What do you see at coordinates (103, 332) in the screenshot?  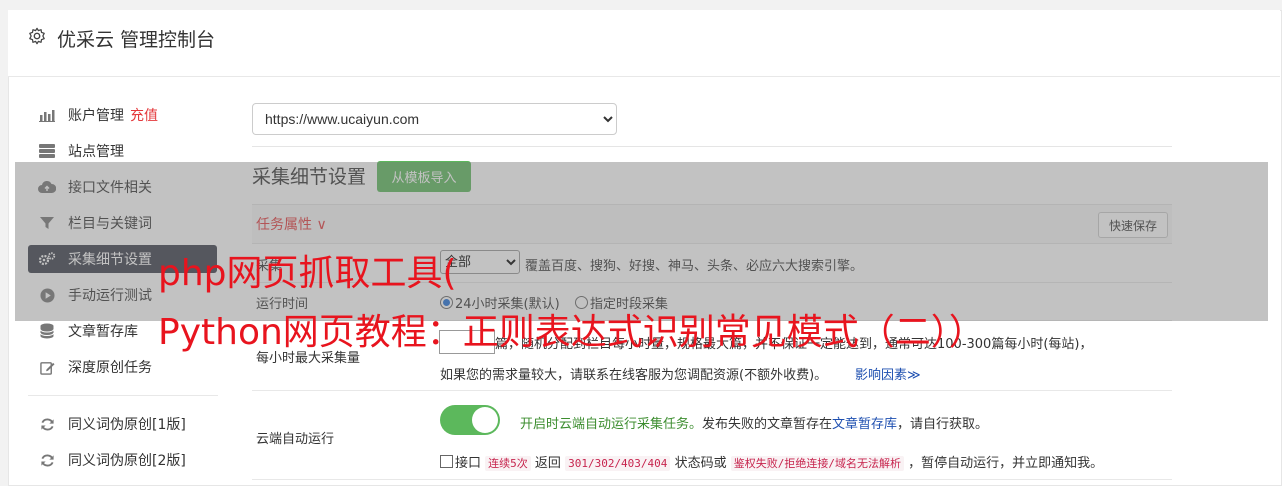 I see `sidebar-item-label: 文章暂存库` at bounding box center [103, 332].